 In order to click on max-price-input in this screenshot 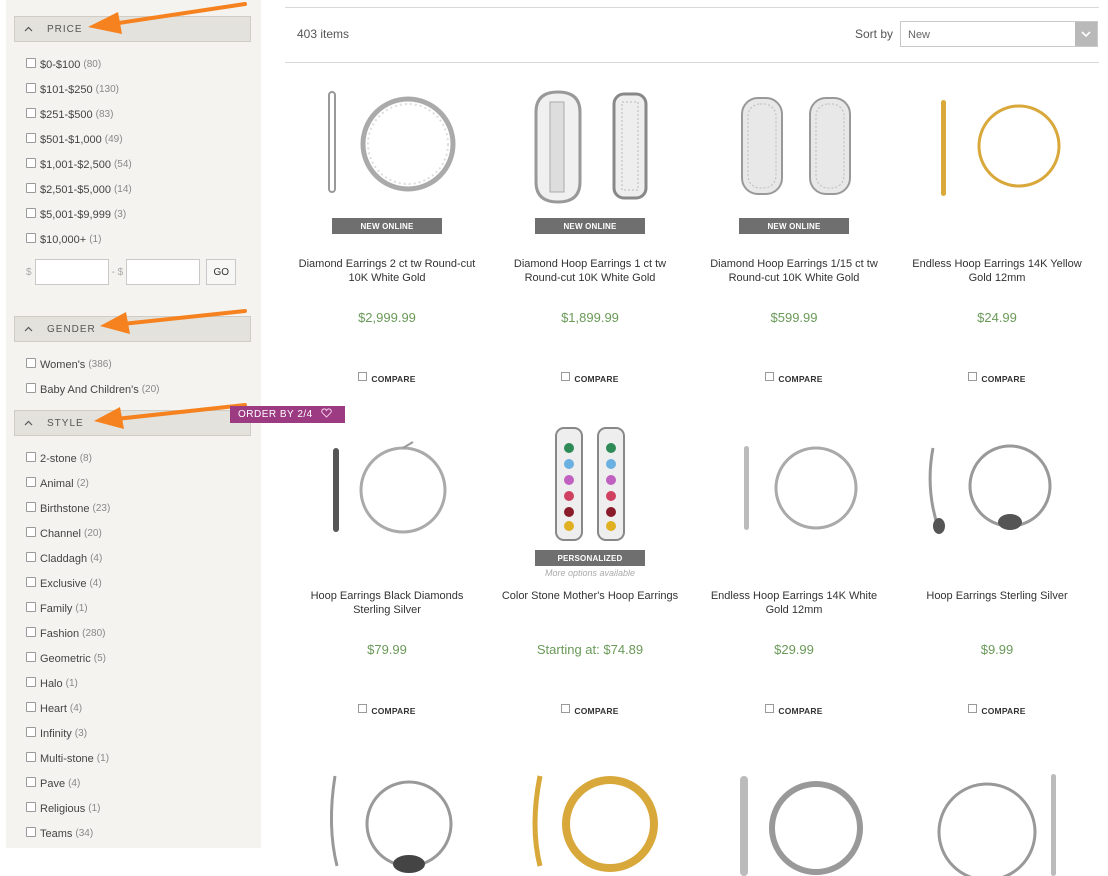, I will do `click(163, 272)`.